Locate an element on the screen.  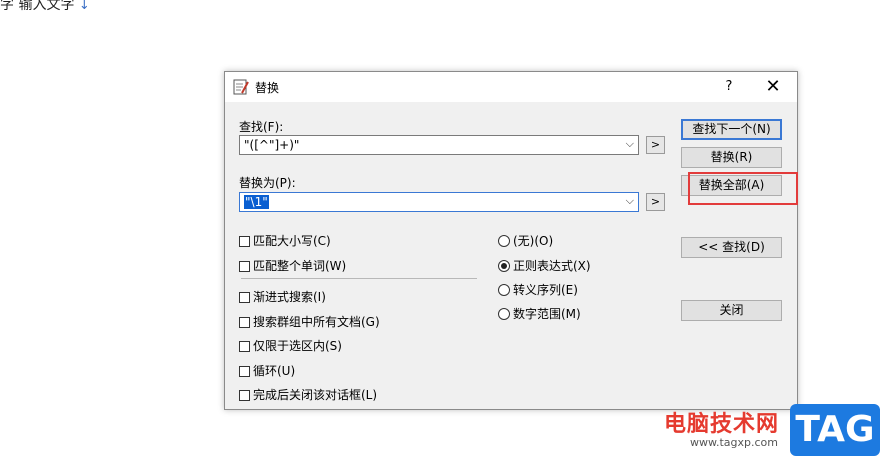
checkbox-label: 匹配大小写(C) is located at coordinates (292, 241).